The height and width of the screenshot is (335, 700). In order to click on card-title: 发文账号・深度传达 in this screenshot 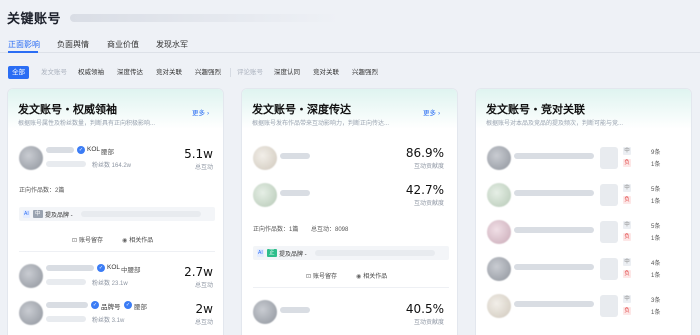, I will do `click(301, 110)`.